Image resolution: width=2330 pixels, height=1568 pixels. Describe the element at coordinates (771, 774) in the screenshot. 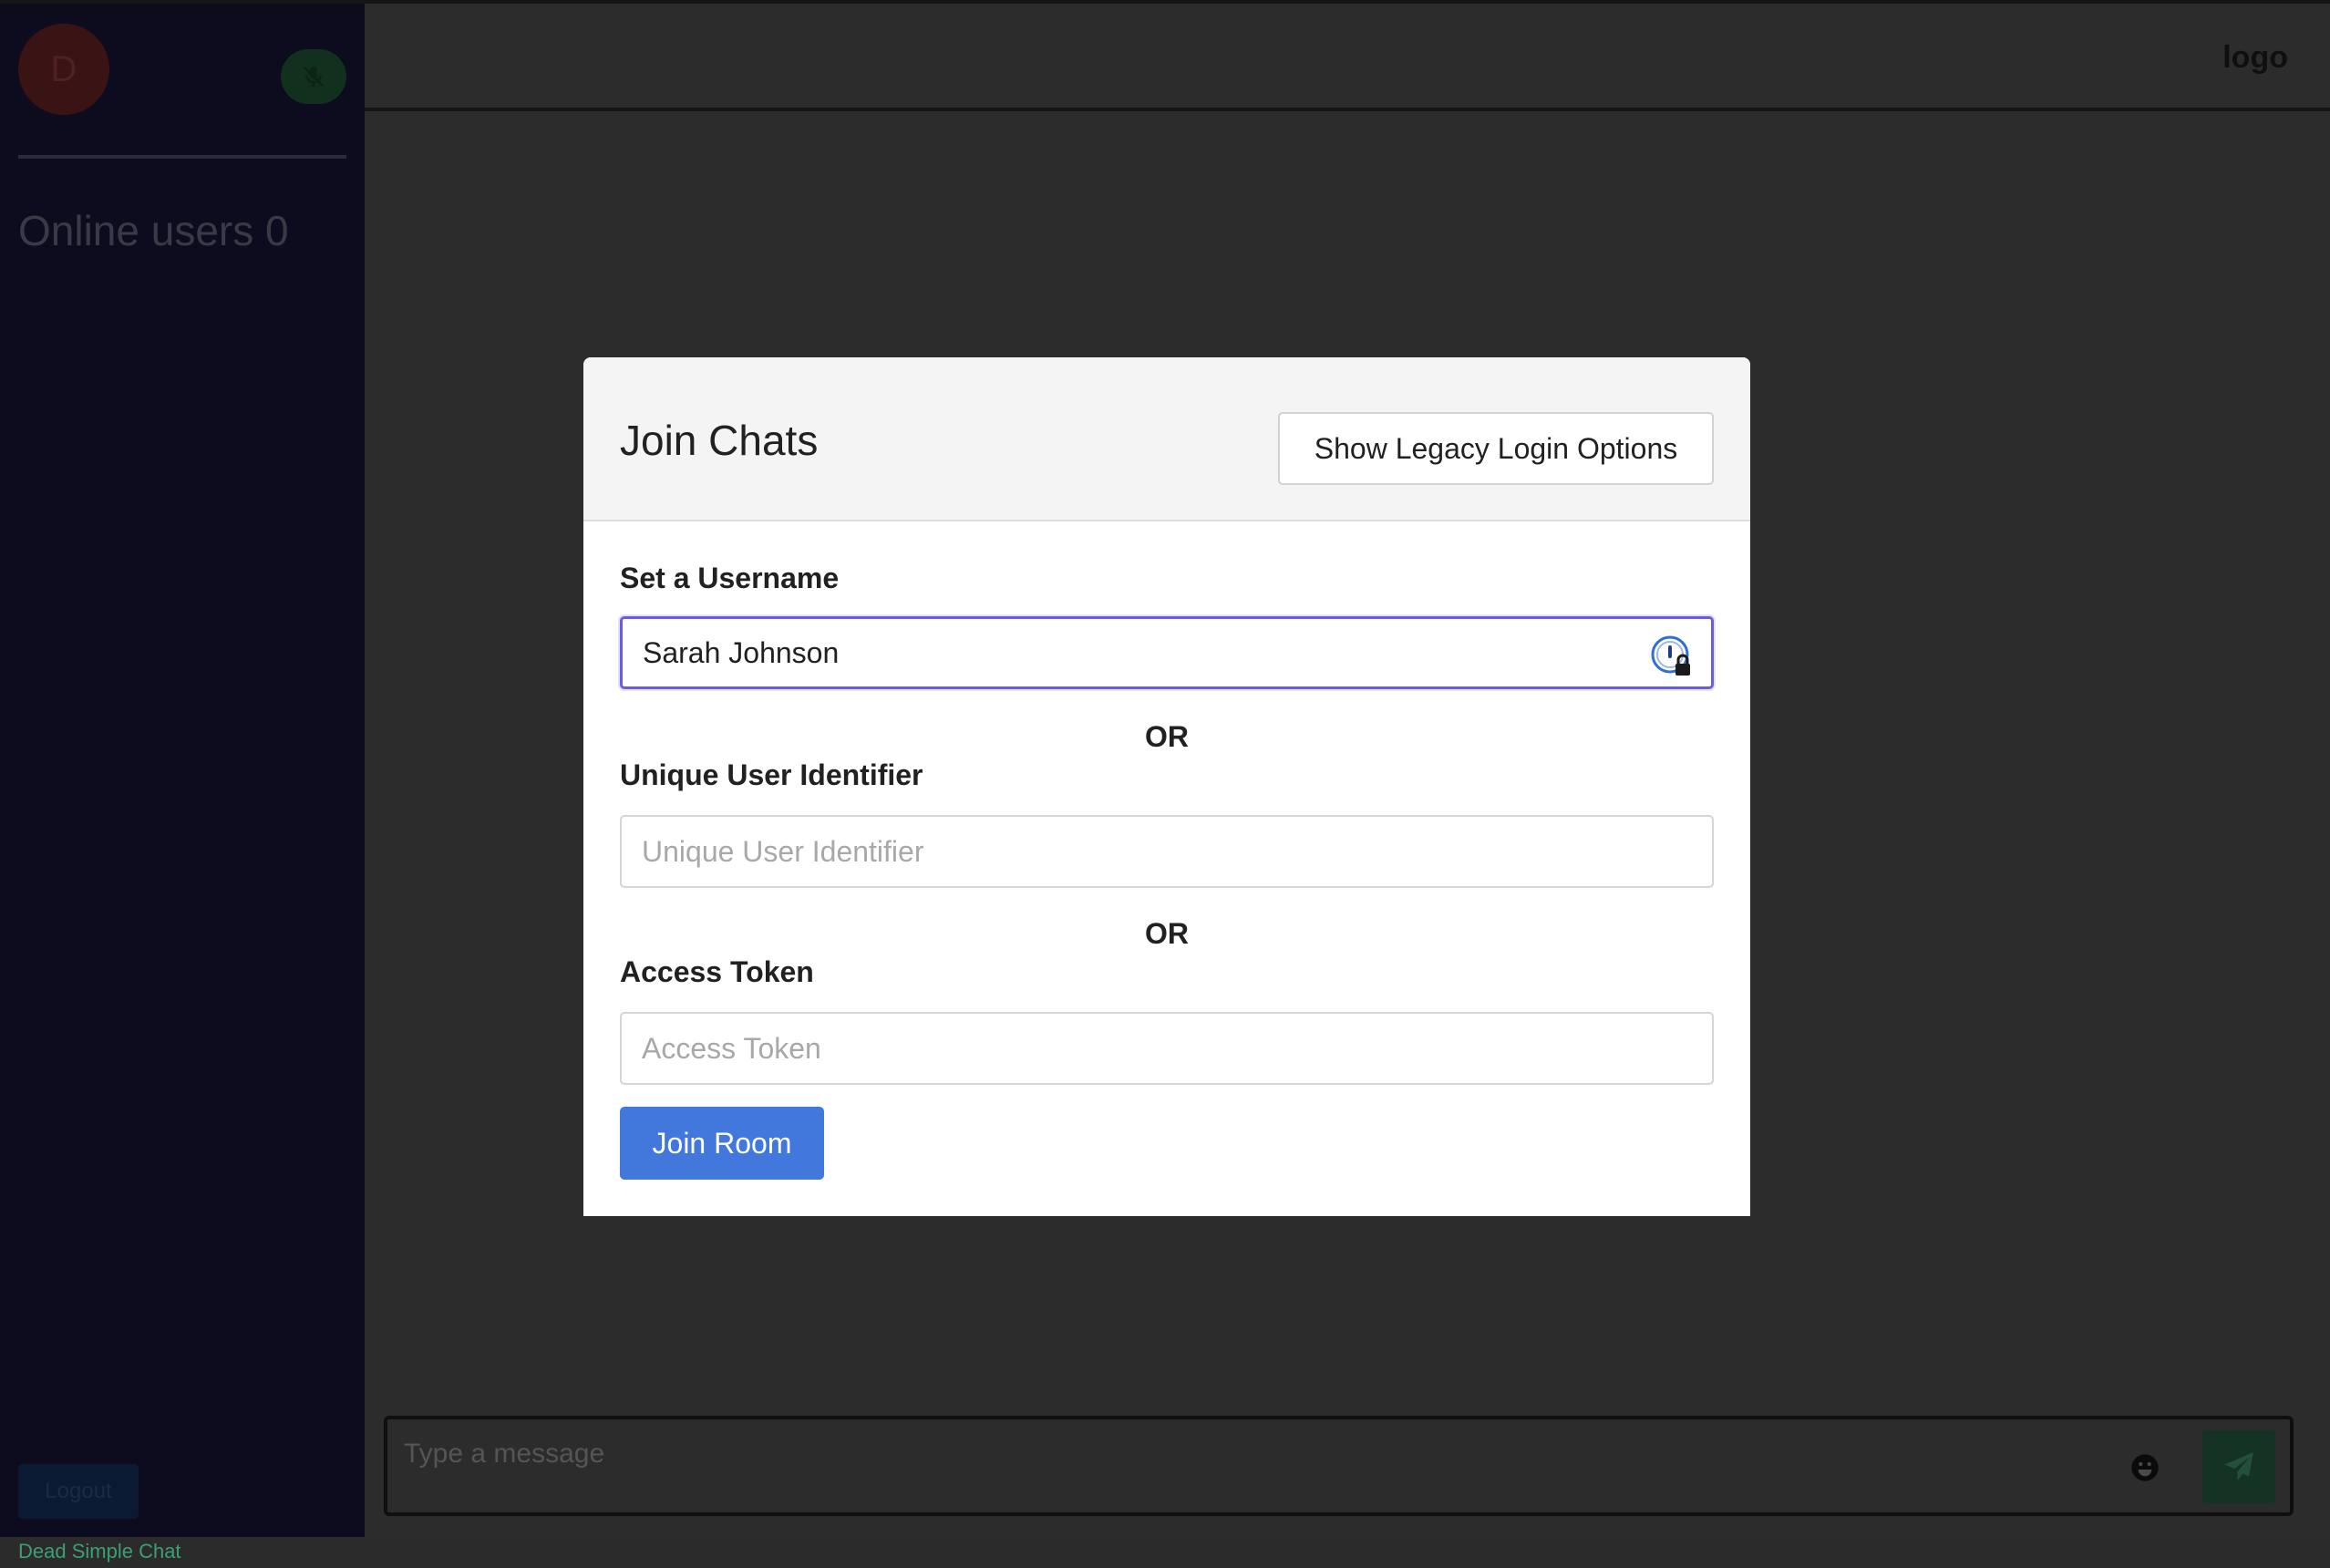

I see `unique-user-identifier-label: Unique User Identifier` at that location.